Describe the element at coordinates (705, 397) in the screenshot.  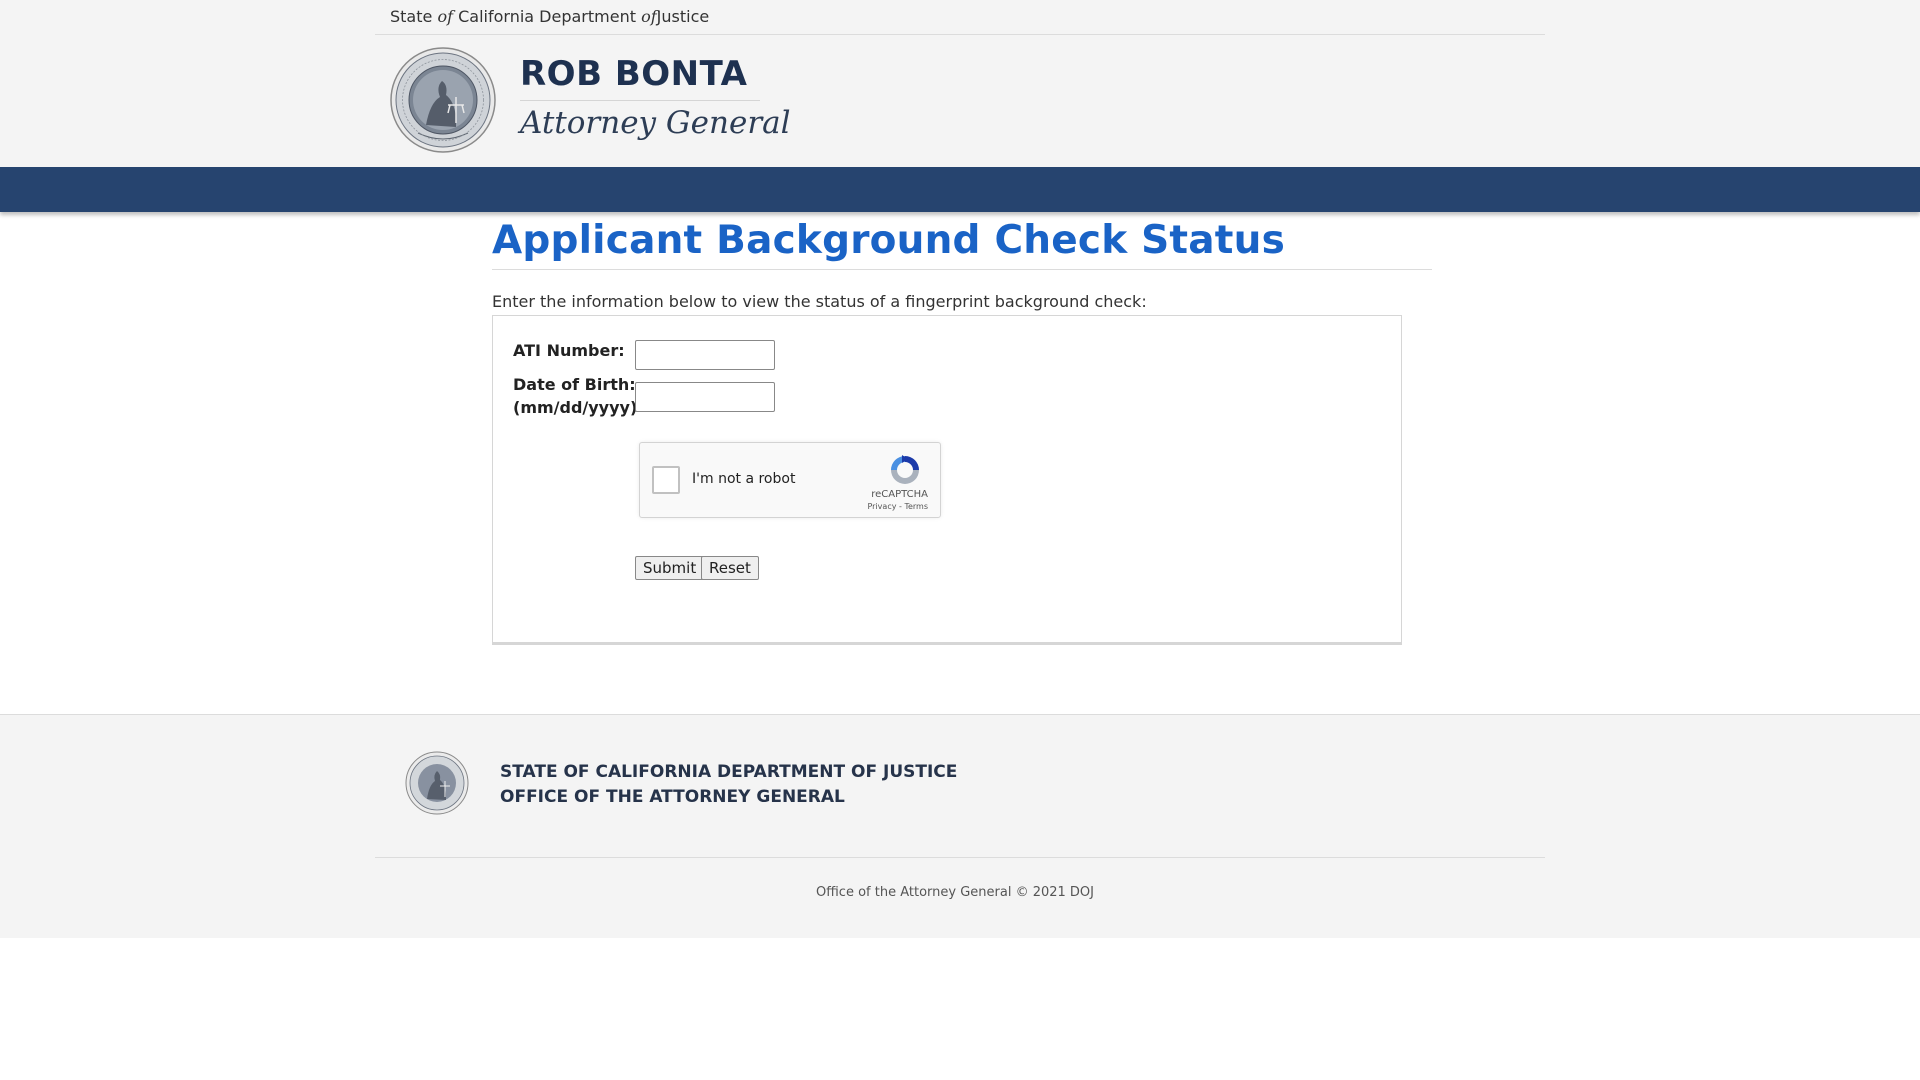
I see `date-of-birth-input` at that location.